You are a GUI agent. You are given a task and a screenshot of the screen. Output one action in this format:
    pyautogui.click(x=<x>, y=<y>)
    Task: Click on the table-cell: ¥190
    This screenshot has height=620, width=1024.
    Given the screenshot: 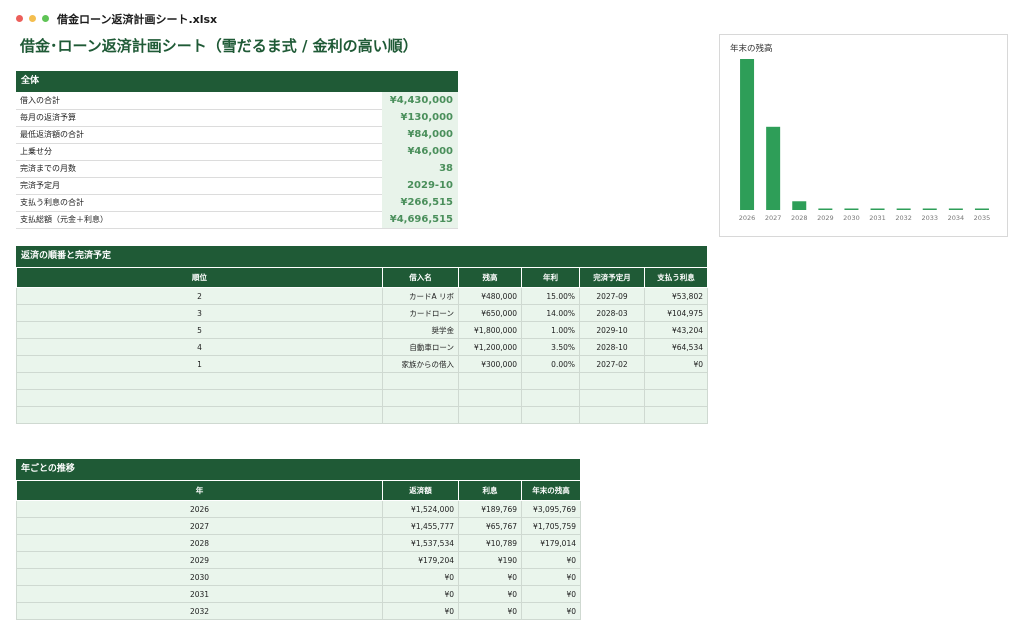 What is the action you would take?
    pyautogui.click(x=490, y=560)
    